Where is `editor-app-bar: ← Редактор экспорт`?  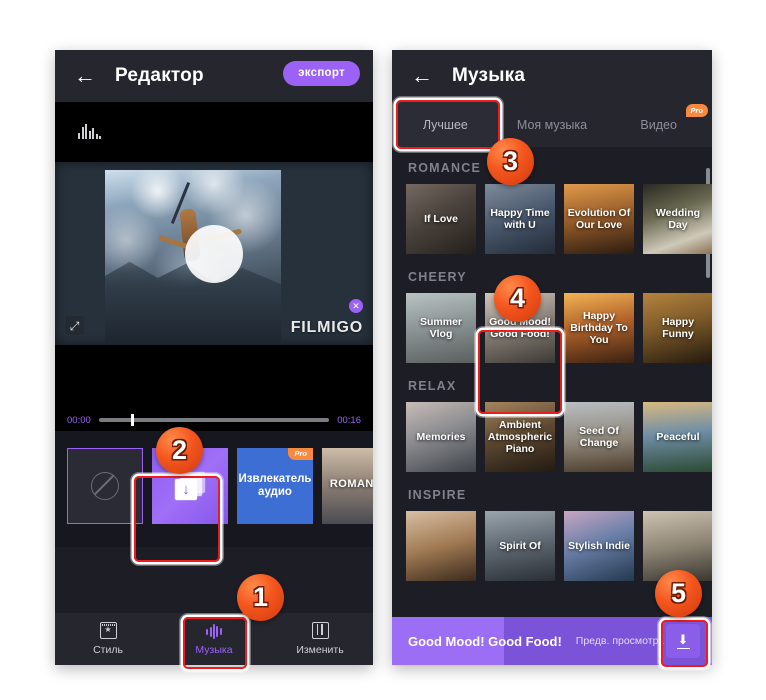 editor-app-bar: ← Редактор экспорт is located at coordinates (214, 76).